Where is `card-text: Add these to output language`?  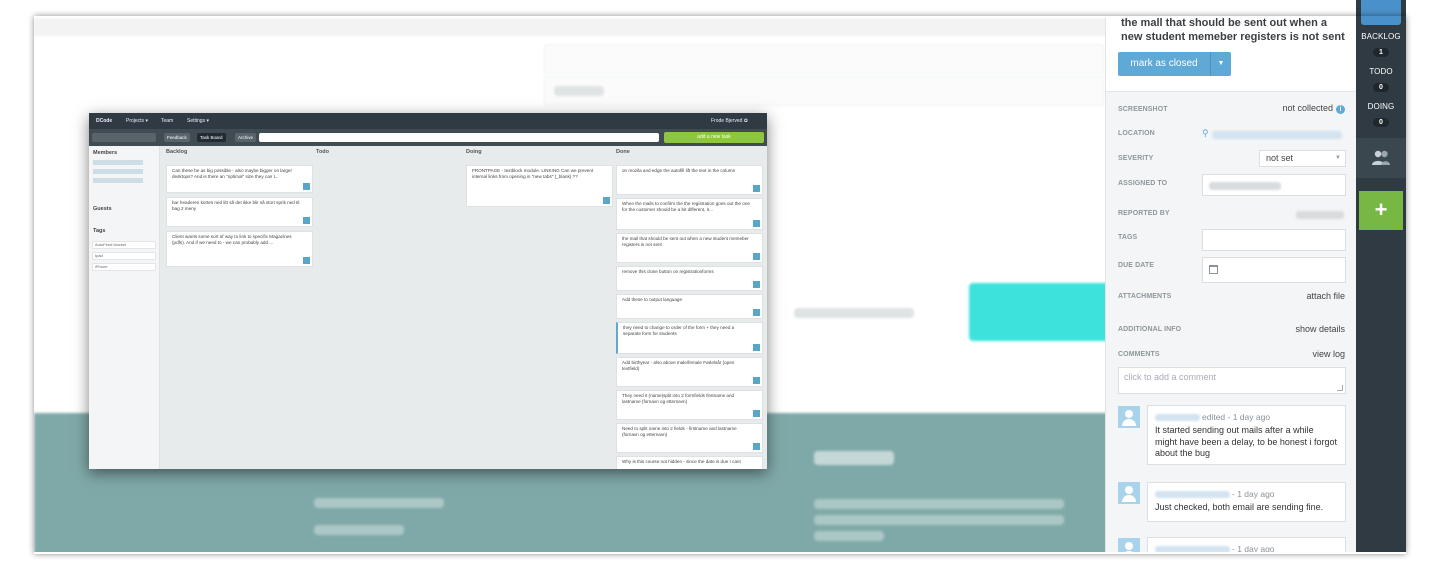 card-text: Add these to output language is located at coordinates (652, 299).